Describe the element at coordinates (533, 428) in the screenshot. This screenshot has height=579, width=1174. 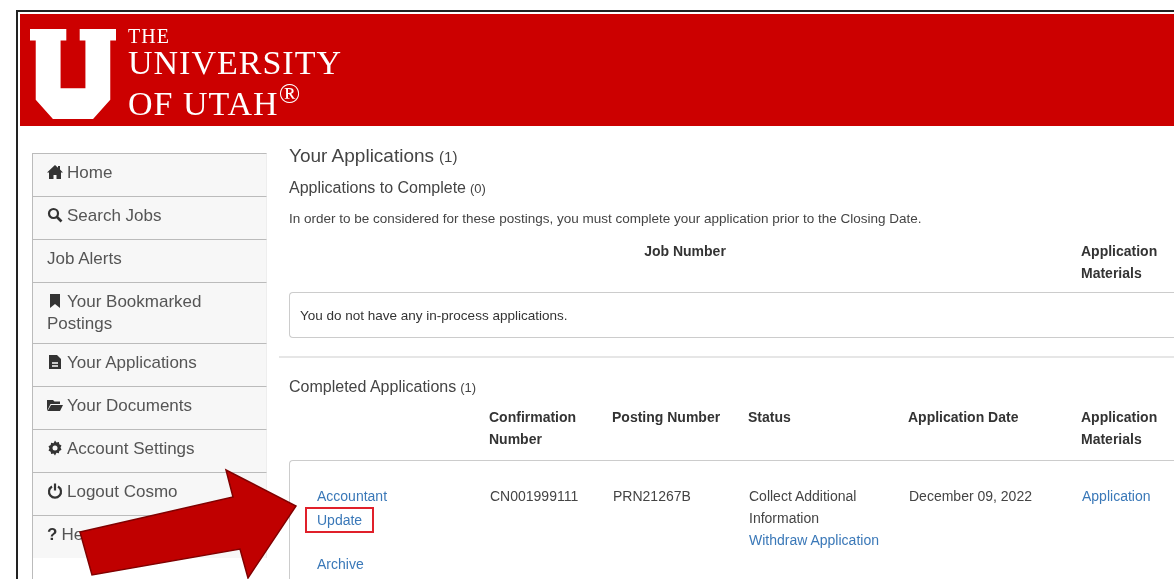
I see `column-header: Confirmation Number` at that location.